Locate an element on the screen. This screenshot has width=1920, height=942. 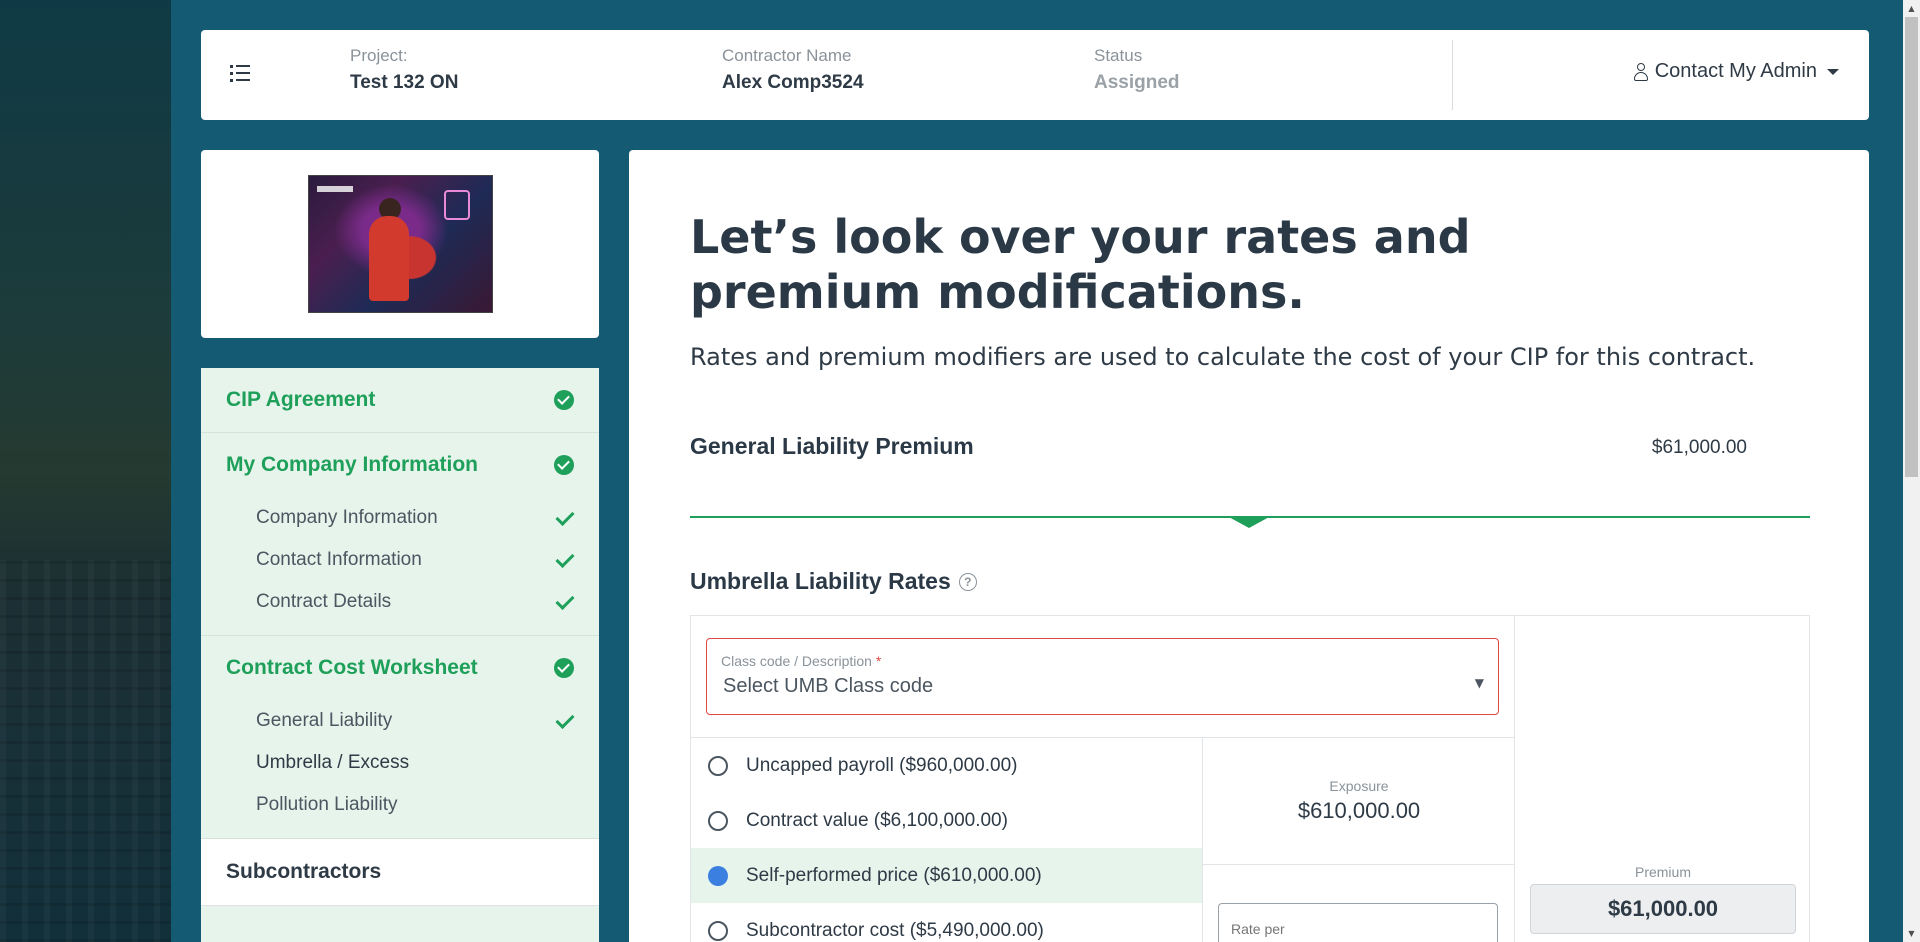
sidebar-subitem-umbrella-excess: Umbrella / Excess is located at coordinates (400, 763).